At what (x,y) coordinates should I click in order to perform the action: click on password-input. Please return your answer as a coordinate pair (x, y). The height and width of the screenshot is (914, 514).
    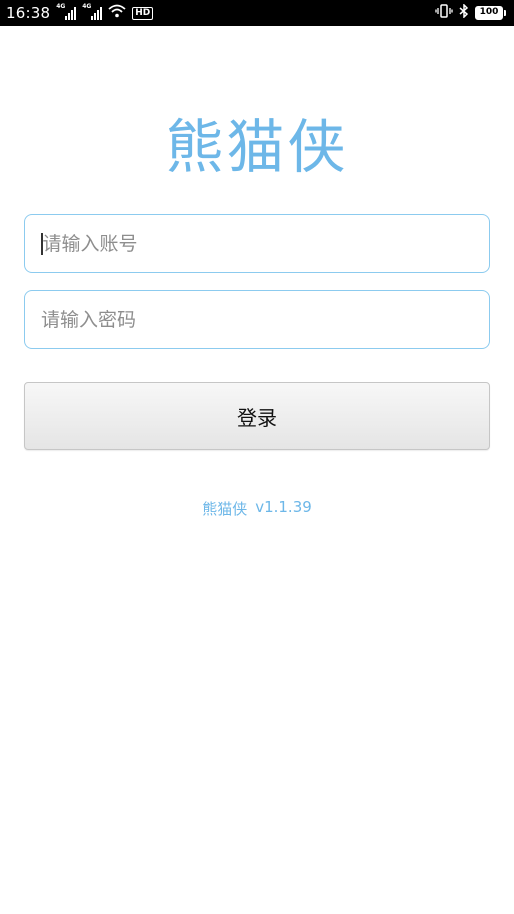
    Looking at the image, I should click on (265, 319).